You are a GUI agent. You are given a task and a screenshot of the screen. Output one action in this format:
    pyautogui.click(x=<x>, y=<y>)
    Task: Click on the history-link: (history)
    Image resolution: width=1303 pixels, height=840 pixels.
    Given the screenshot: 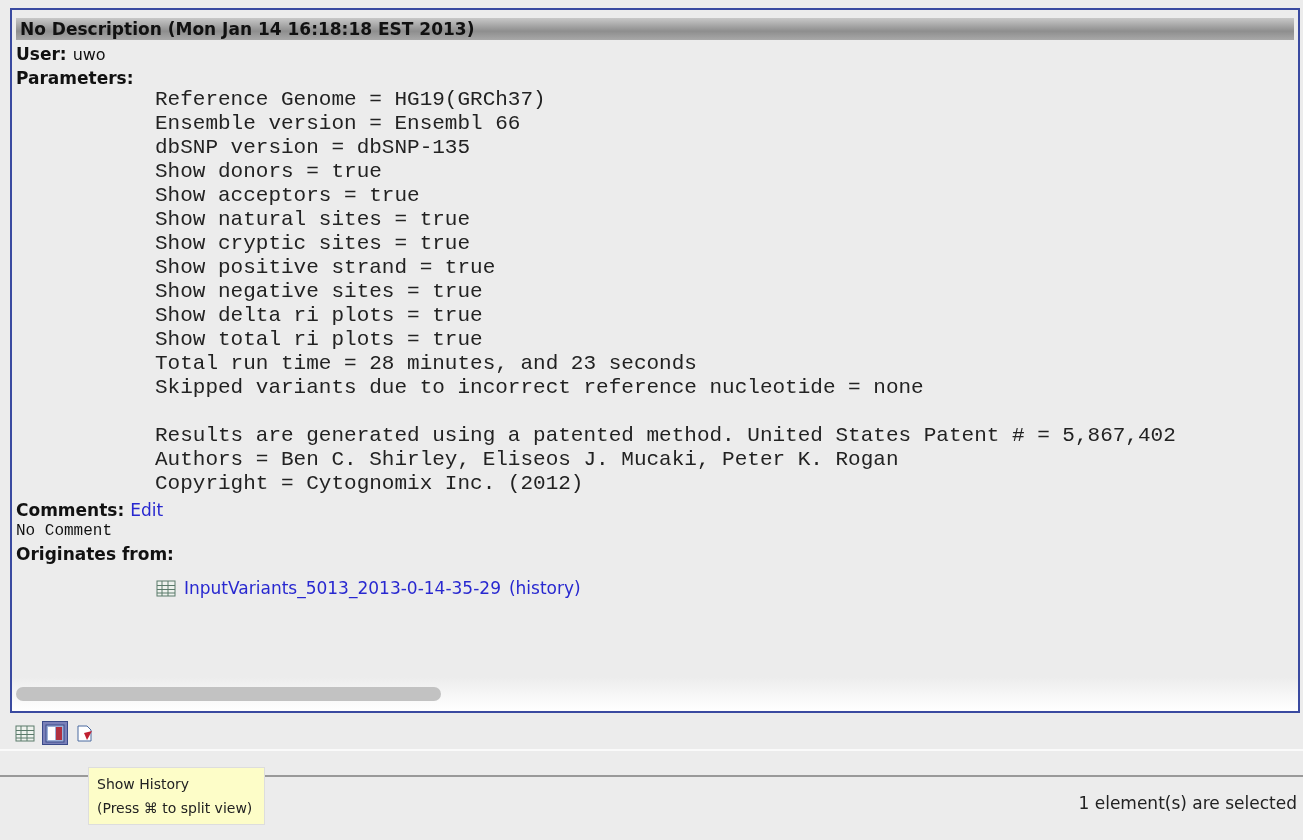 What is the action you would take?
    pyautogui.click(x=544, y=588)
    